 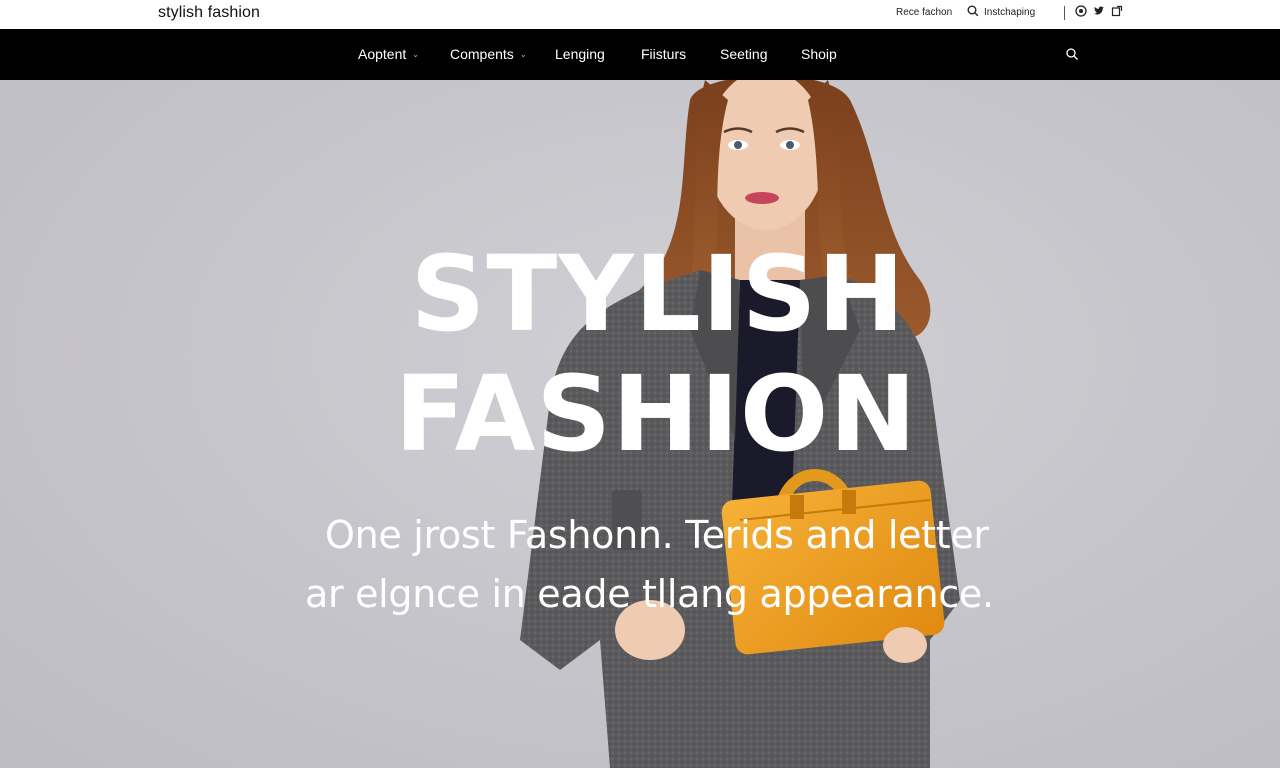 I want to click on nav-item-compents: Compents ⌄, so click(x=488, y=54).